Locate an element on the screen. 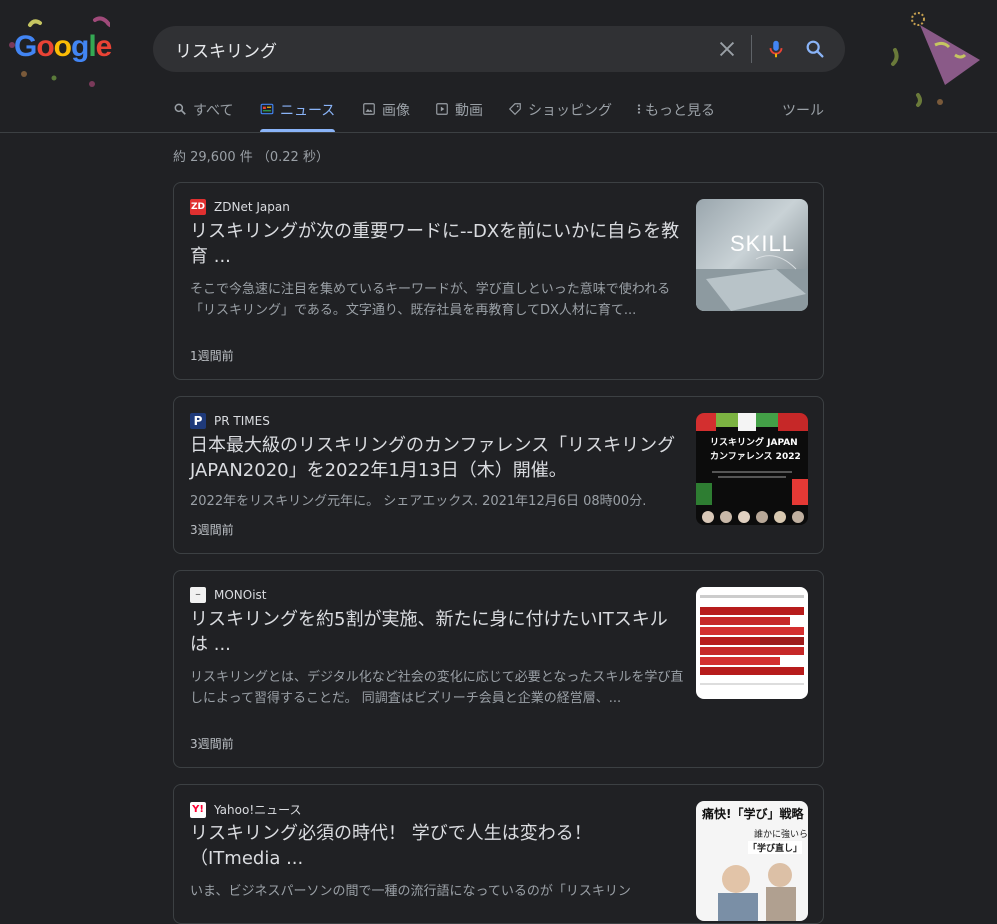 The image size is (997, 924). header-divider is located at coordinates (498, 132).